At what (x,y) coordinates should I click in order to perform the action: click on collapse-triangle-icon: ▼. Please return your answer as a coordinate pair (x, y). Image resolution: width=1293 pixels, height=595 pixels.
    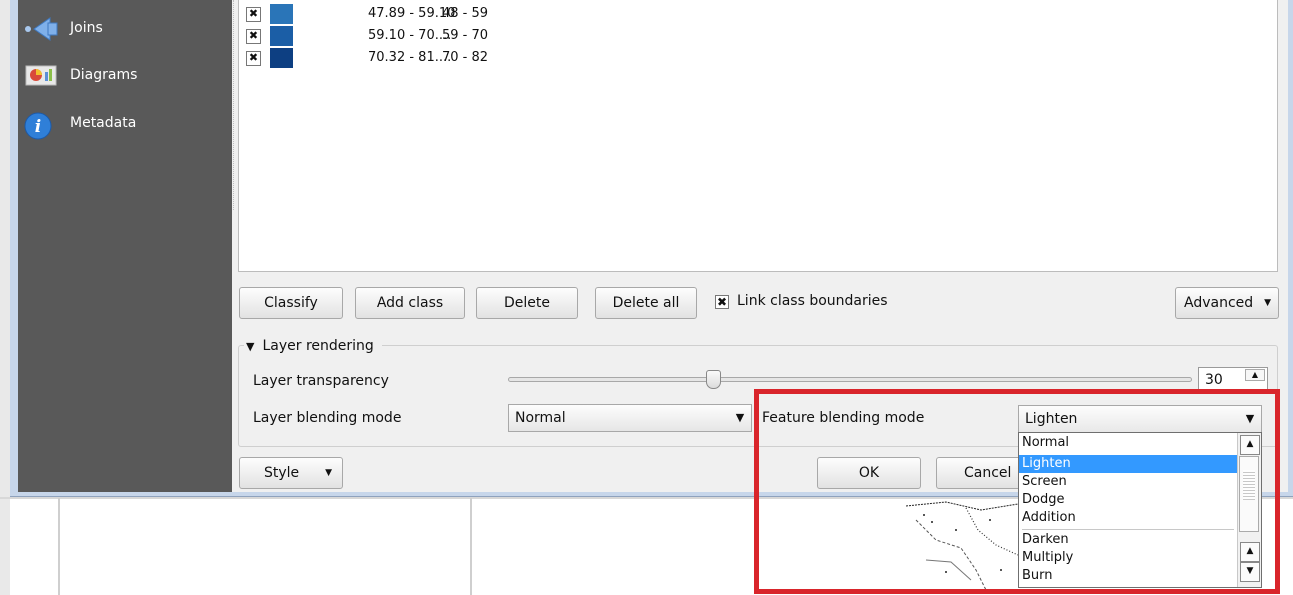
    Looking at the image, I should click on (250, 346).